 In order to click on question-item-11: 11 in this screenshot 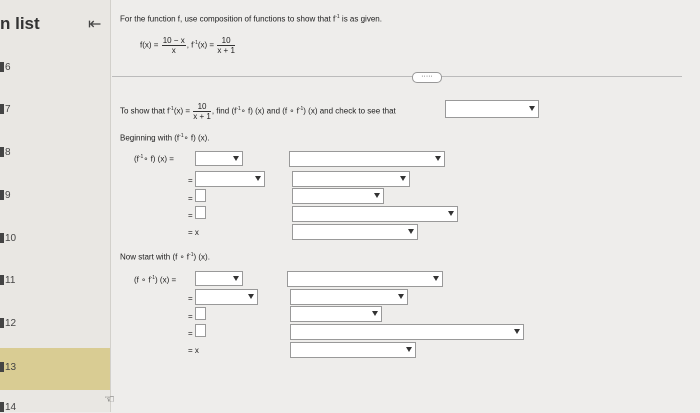, I will do `click(55, 295)`.